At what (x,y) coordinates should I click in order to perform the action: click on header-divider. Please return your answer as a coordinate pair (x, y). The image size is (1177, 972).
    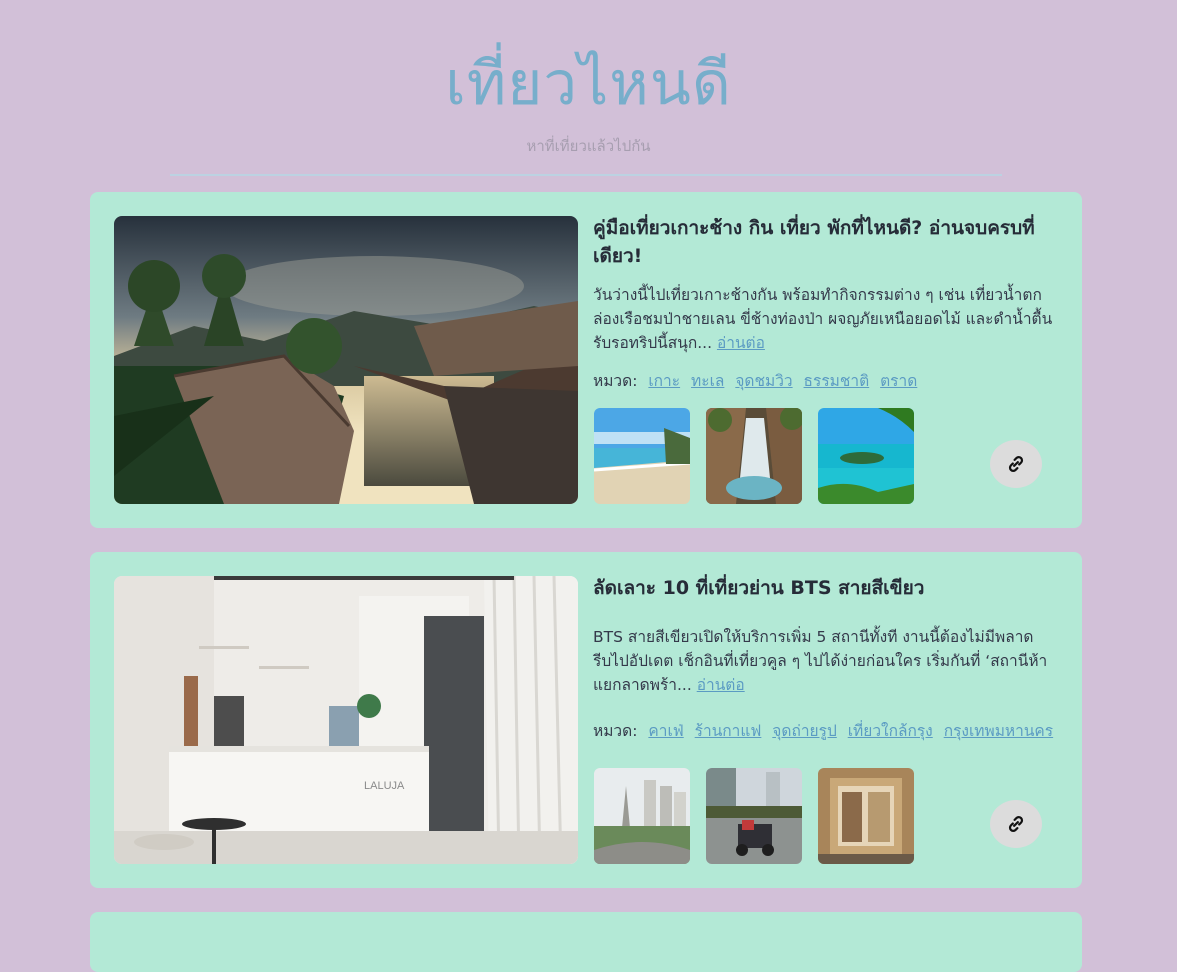
    Looking at the image, I should click on (586, 175).